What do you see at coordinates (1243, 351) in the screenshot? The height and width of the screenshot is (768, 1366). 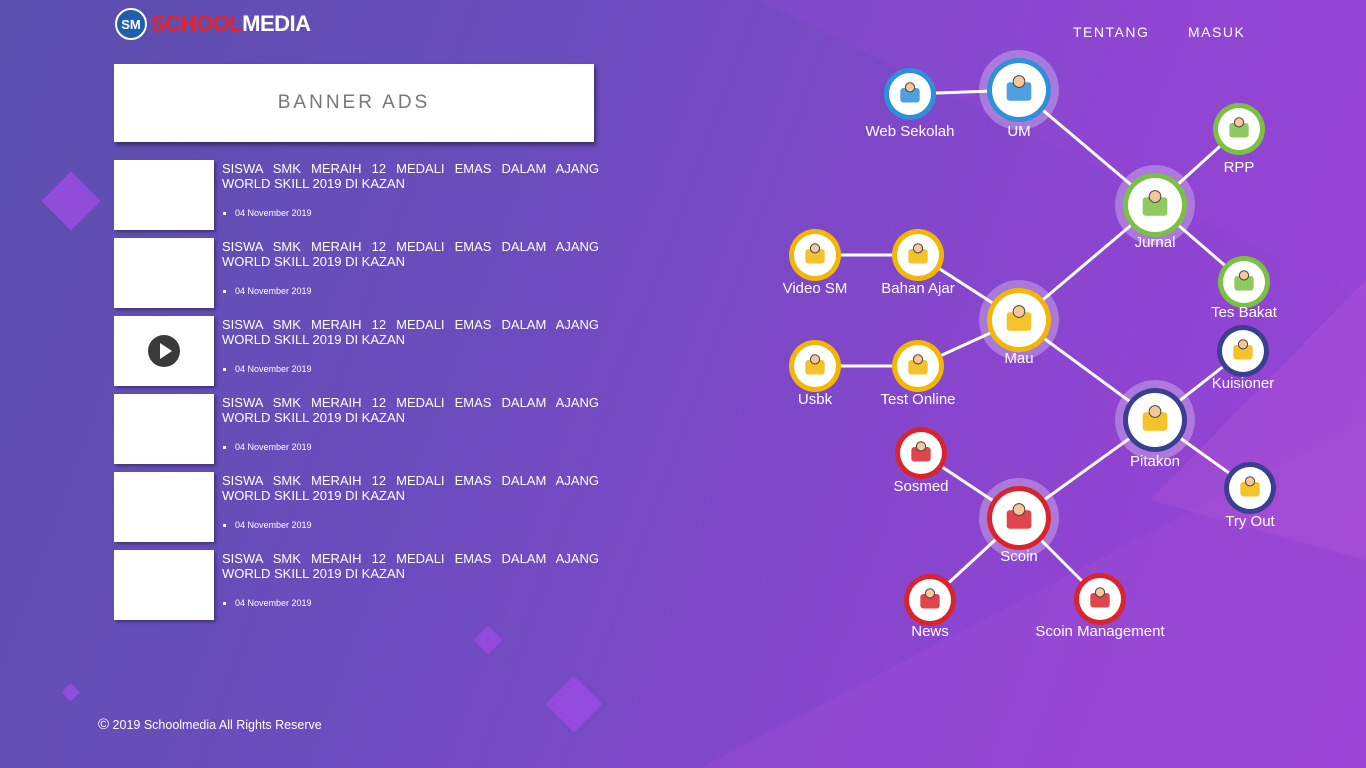 I see `menu-node-kuisioner` at bounding box center [1243, 351].